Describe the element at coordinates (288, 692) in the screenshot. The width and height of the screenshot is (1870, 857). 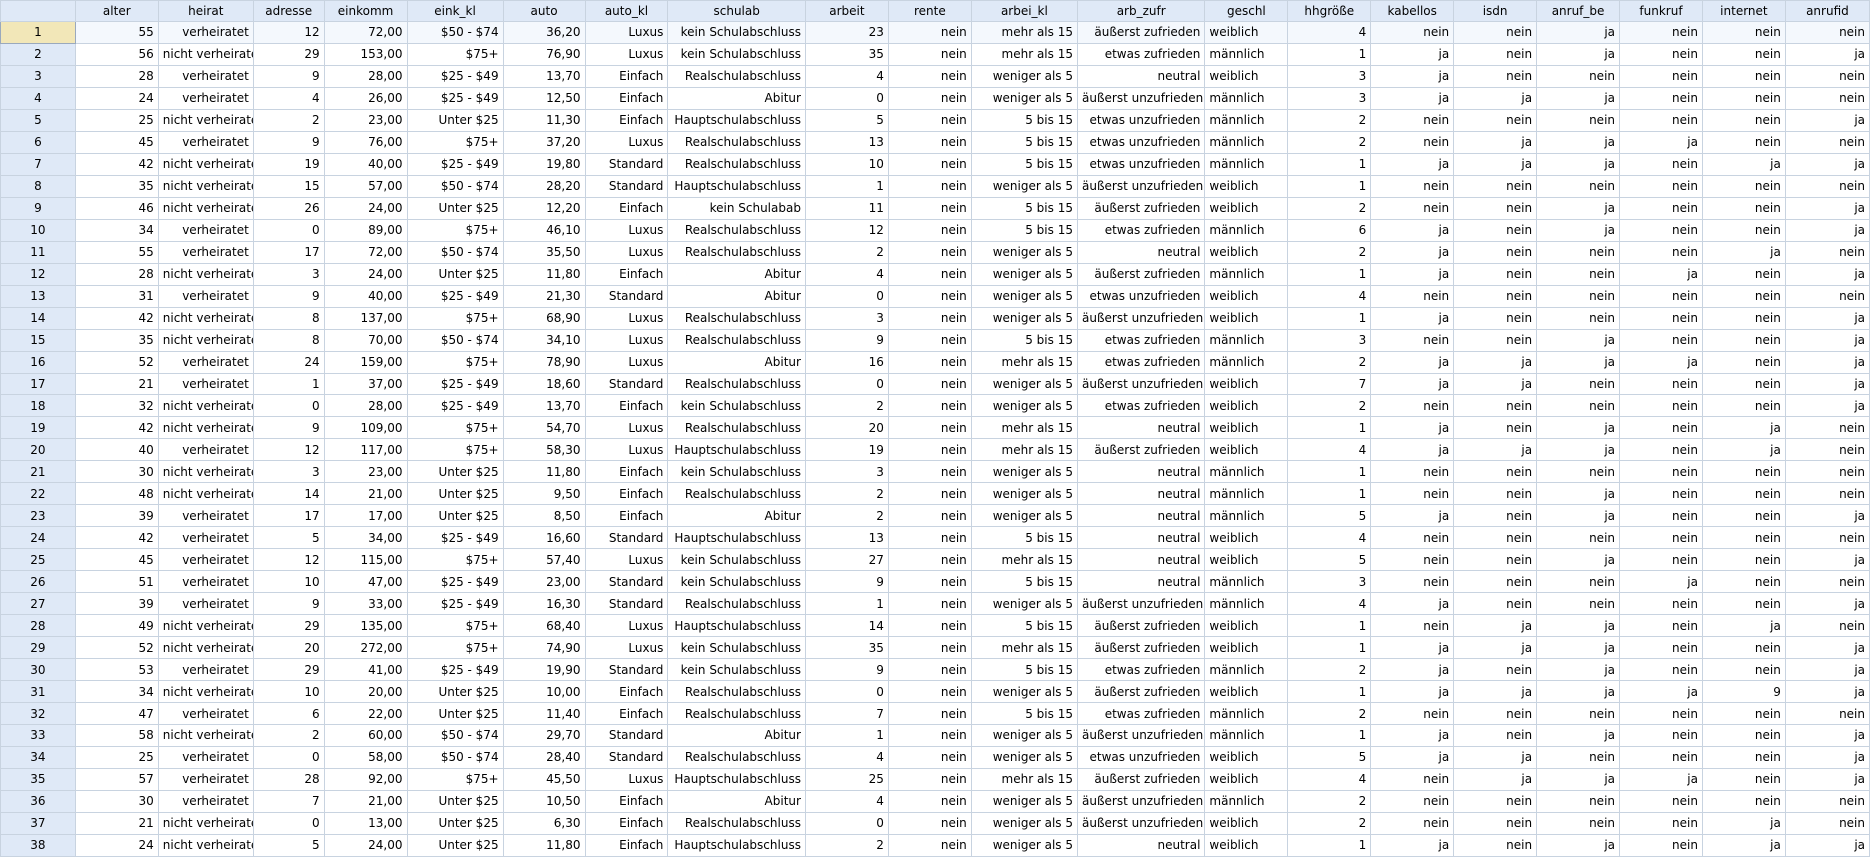
I see `data-cell: 10` at that location.